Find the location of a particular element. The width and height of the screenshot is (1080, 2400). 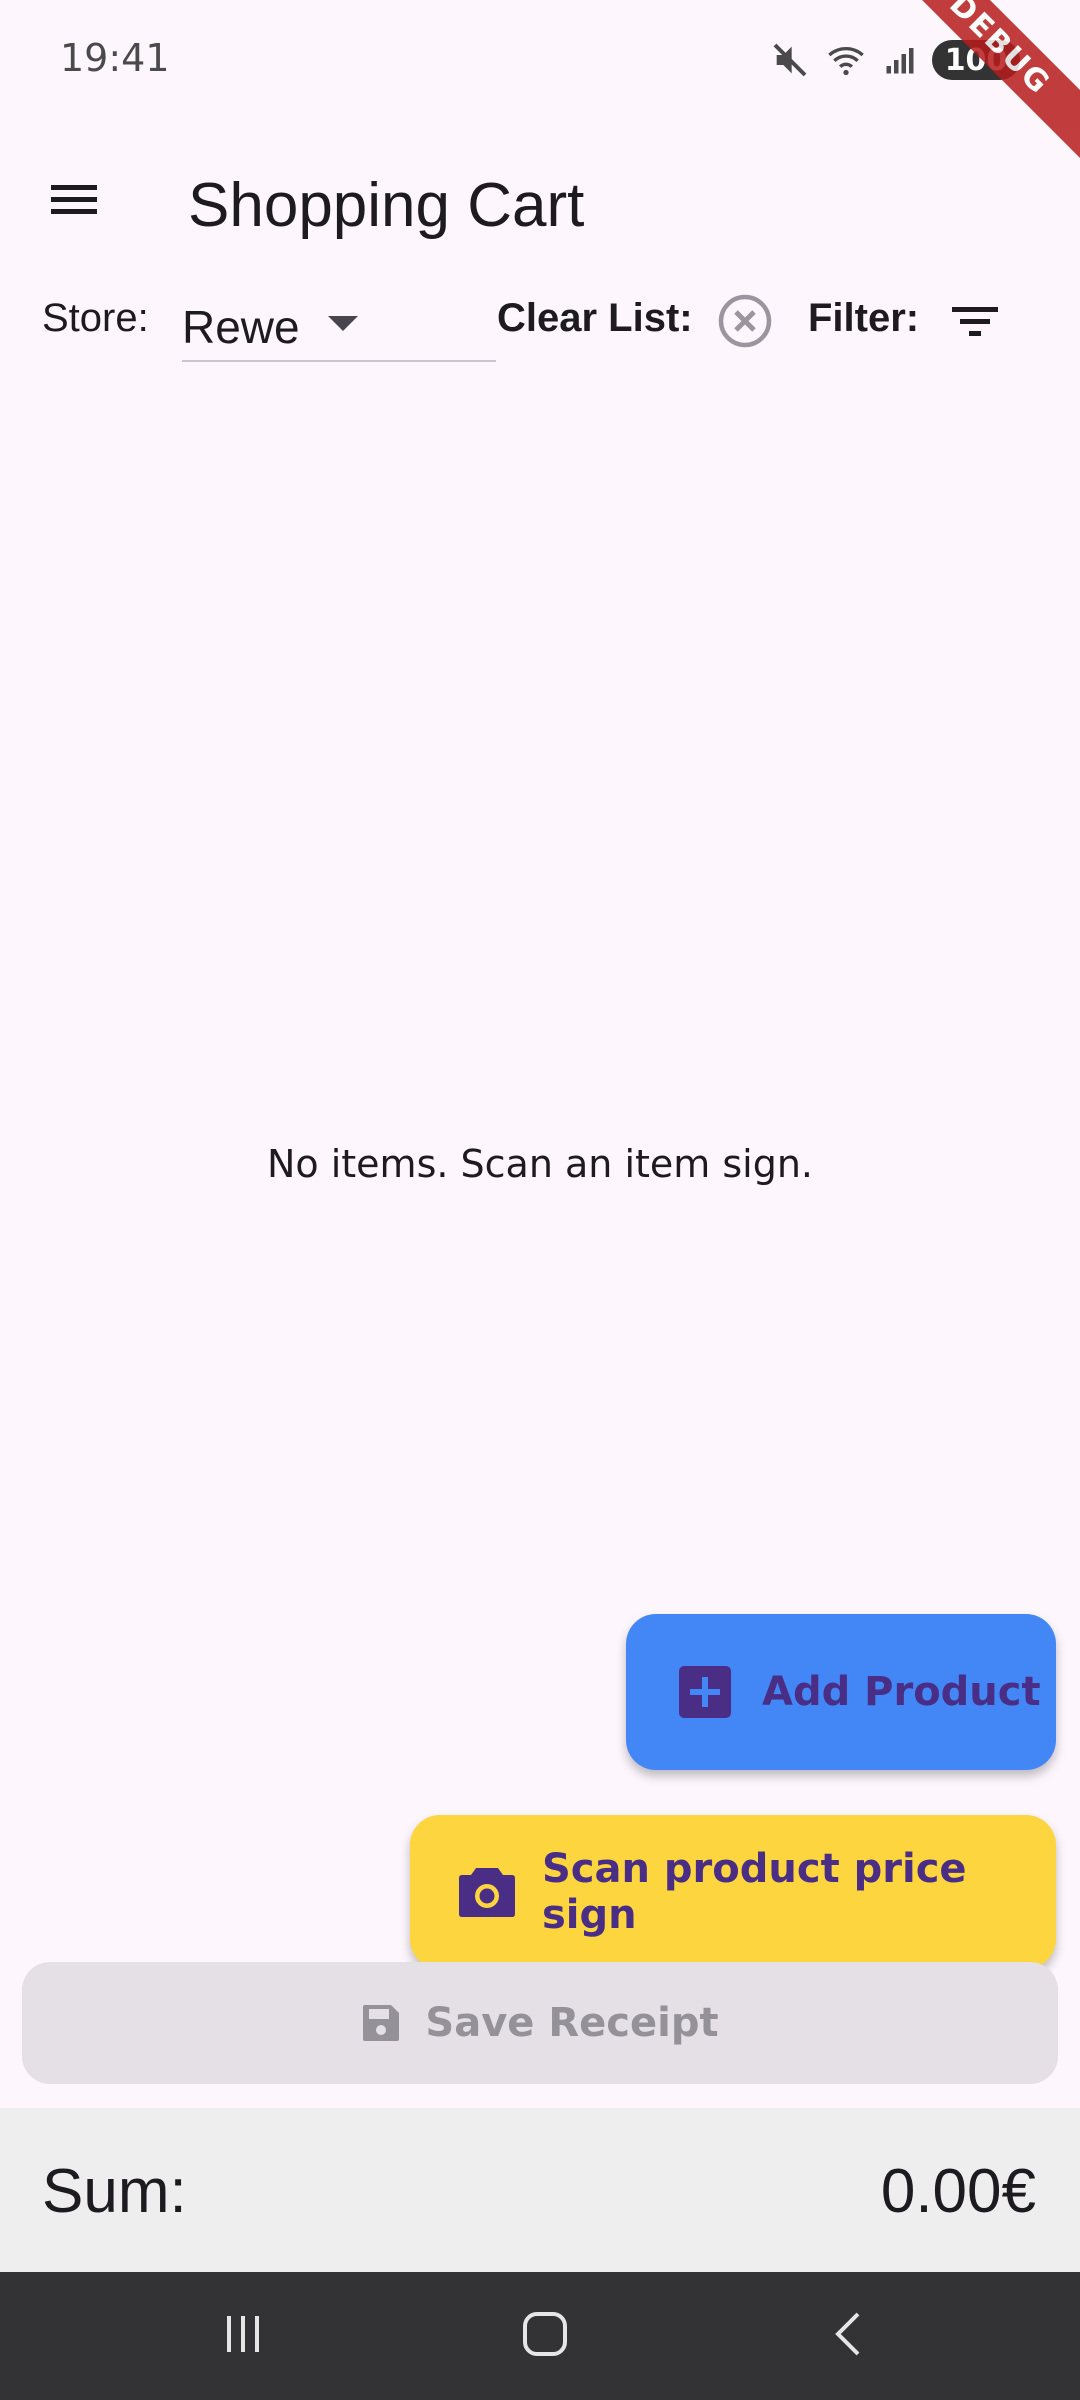

sum-label: Sum: is located at coordinates (114, 2191).